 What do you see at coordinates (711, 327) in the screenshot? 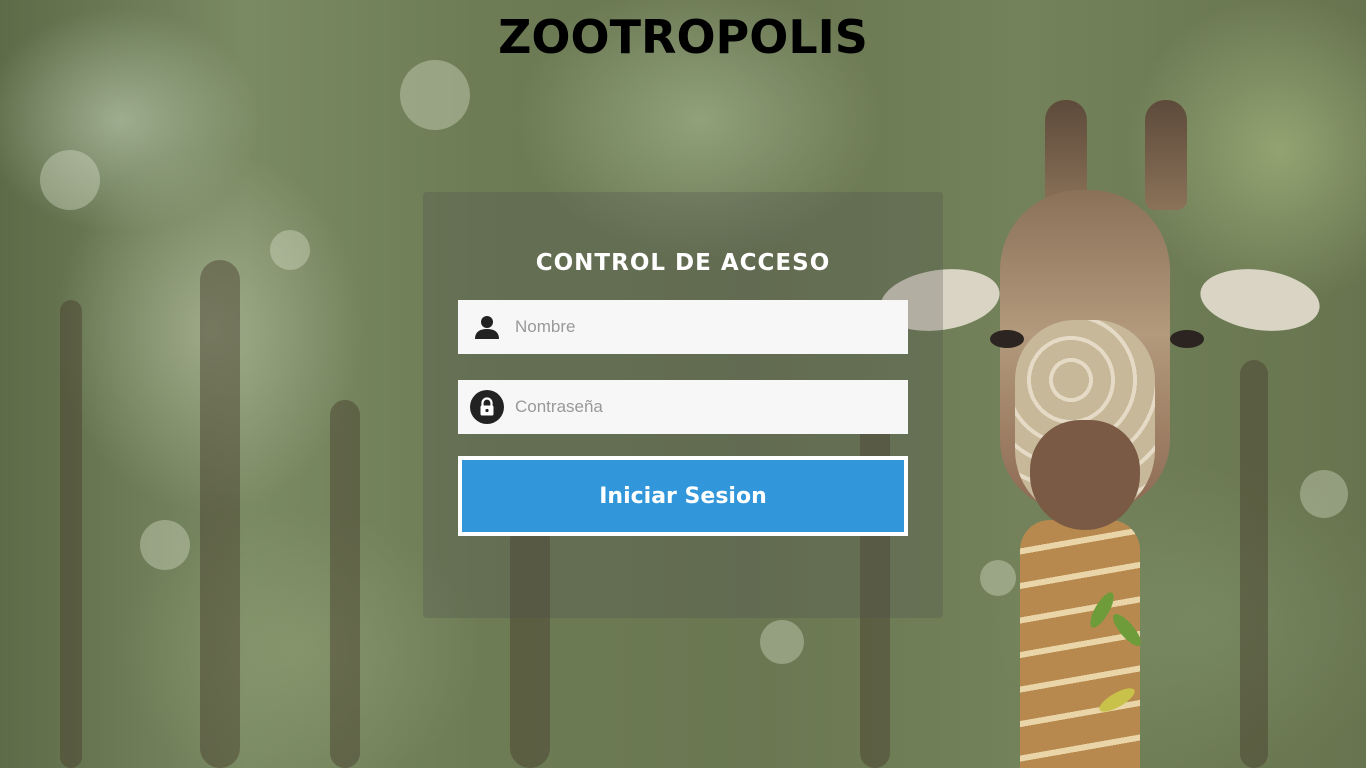
I see `username-input` at bounding box center [711, 327].